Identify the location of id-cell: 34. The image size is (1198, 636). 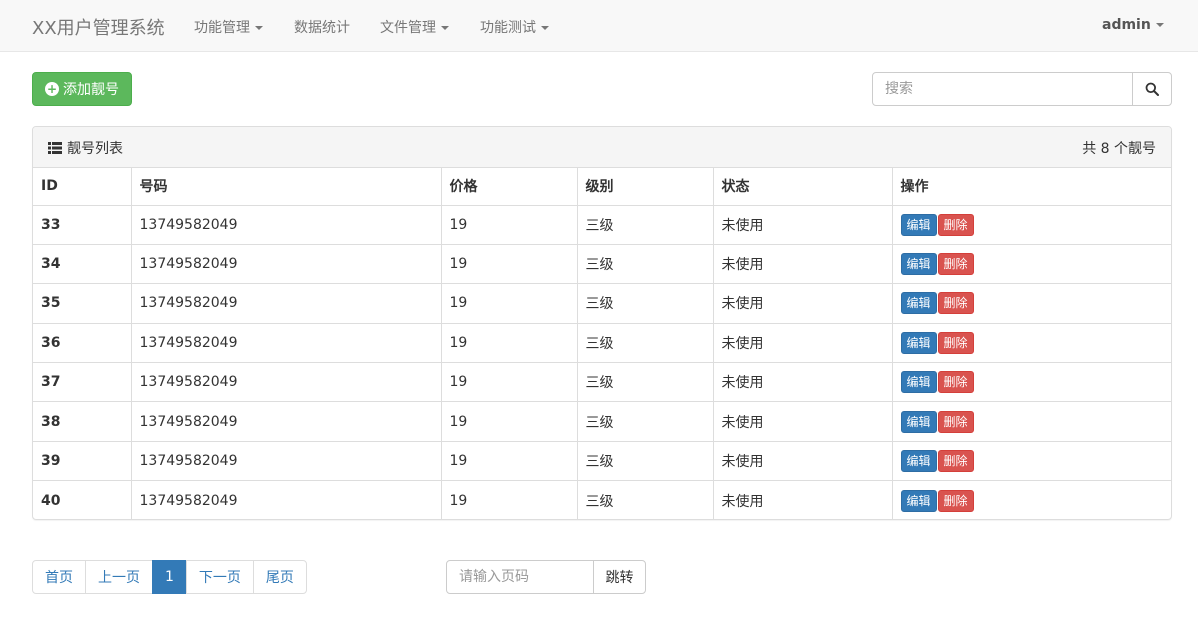
(82, 264).